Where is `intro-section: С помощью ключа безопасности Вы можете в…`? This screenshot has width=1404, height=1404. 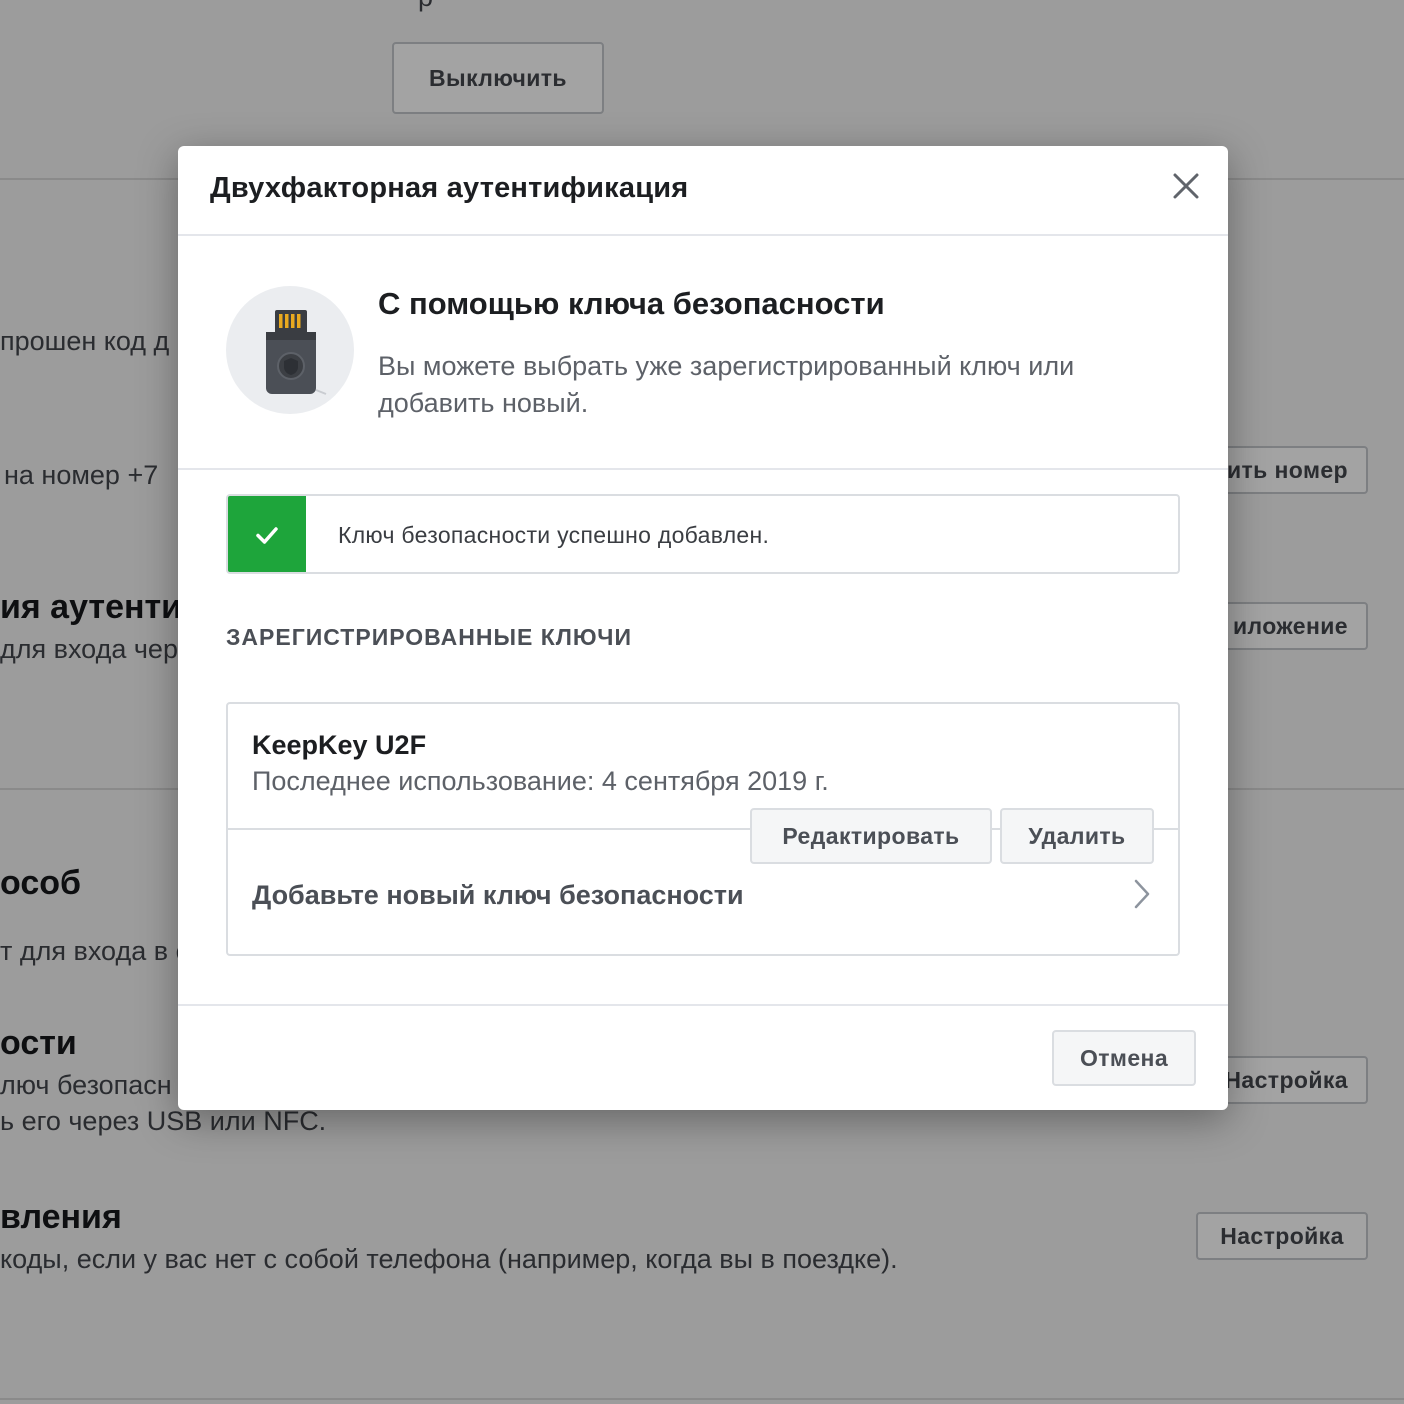 intro-section: С помощью ключа безопасности Вы можете в… is located at coordinates (703, 353).